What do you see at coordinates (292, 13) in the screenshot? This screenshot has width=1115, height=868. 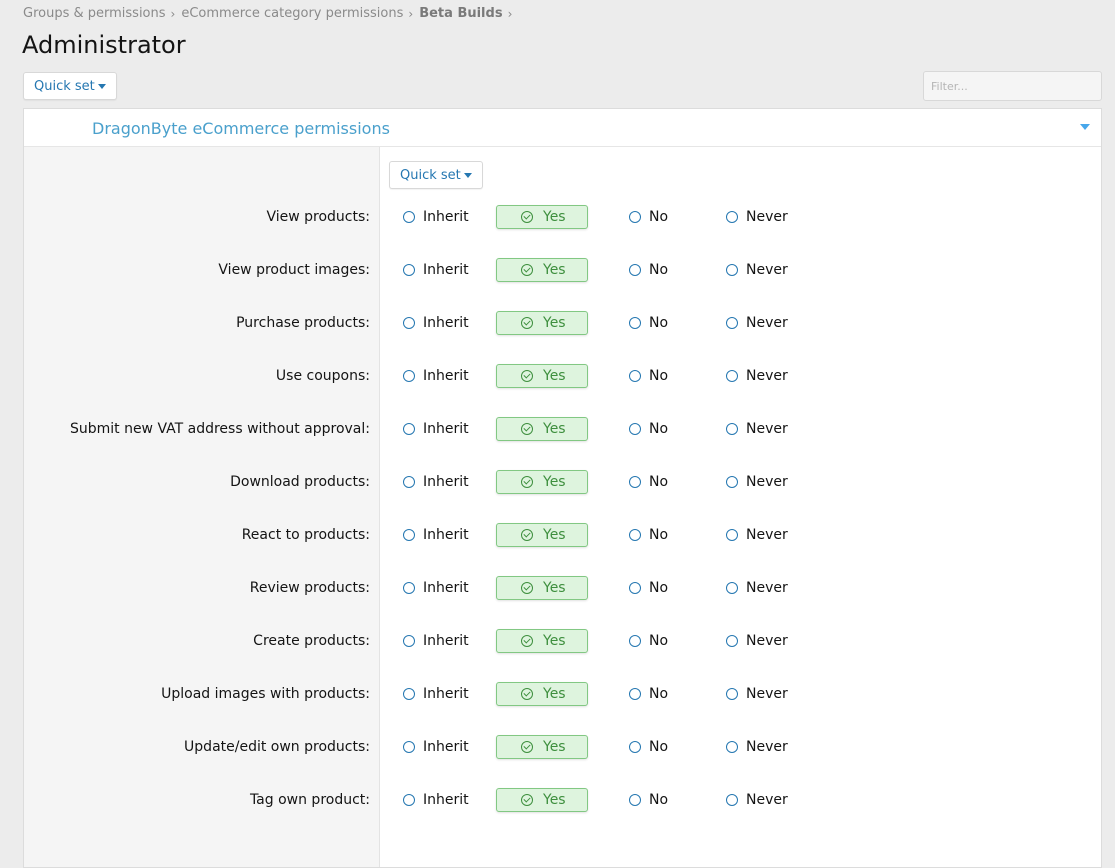 I see `breadcrumb-link-category-permissions: eCommerce category permissions` at bounding box center [292, 13].